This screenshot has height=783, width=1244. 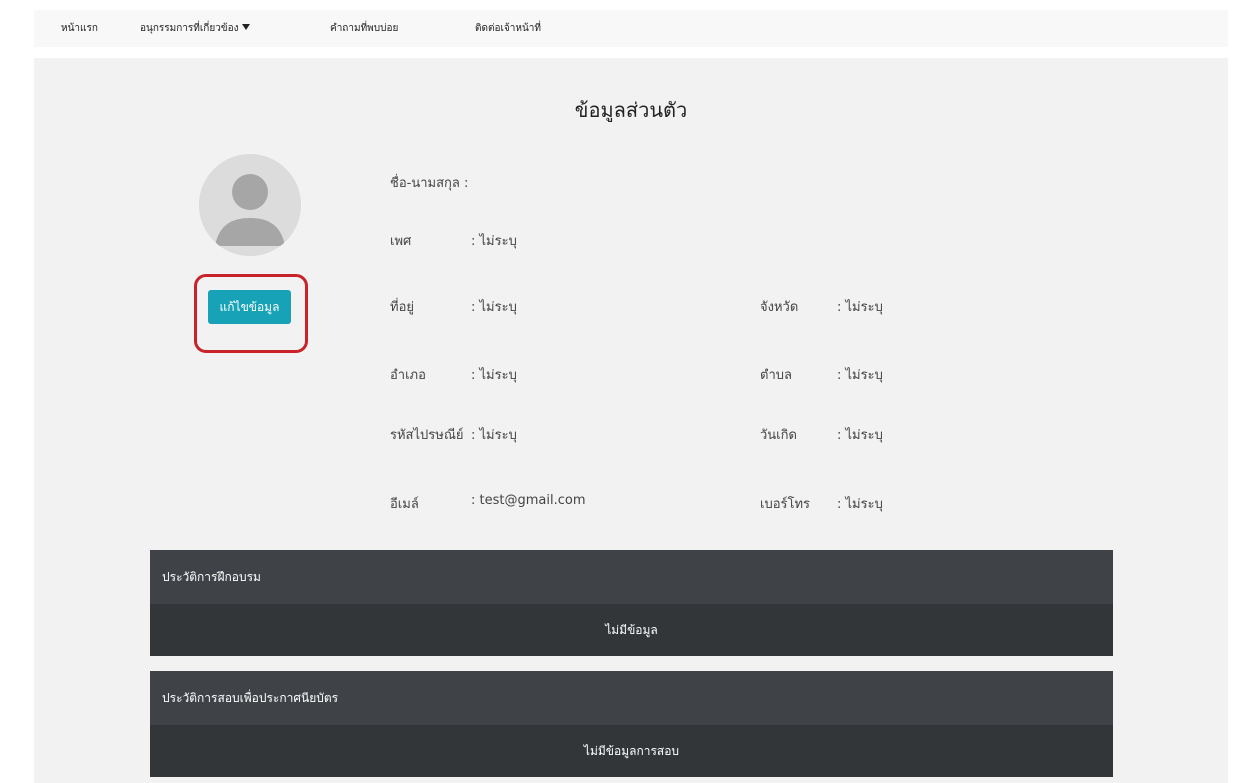 I want to click on nav-home: หน้าแรก, so click(x=79, y=28).